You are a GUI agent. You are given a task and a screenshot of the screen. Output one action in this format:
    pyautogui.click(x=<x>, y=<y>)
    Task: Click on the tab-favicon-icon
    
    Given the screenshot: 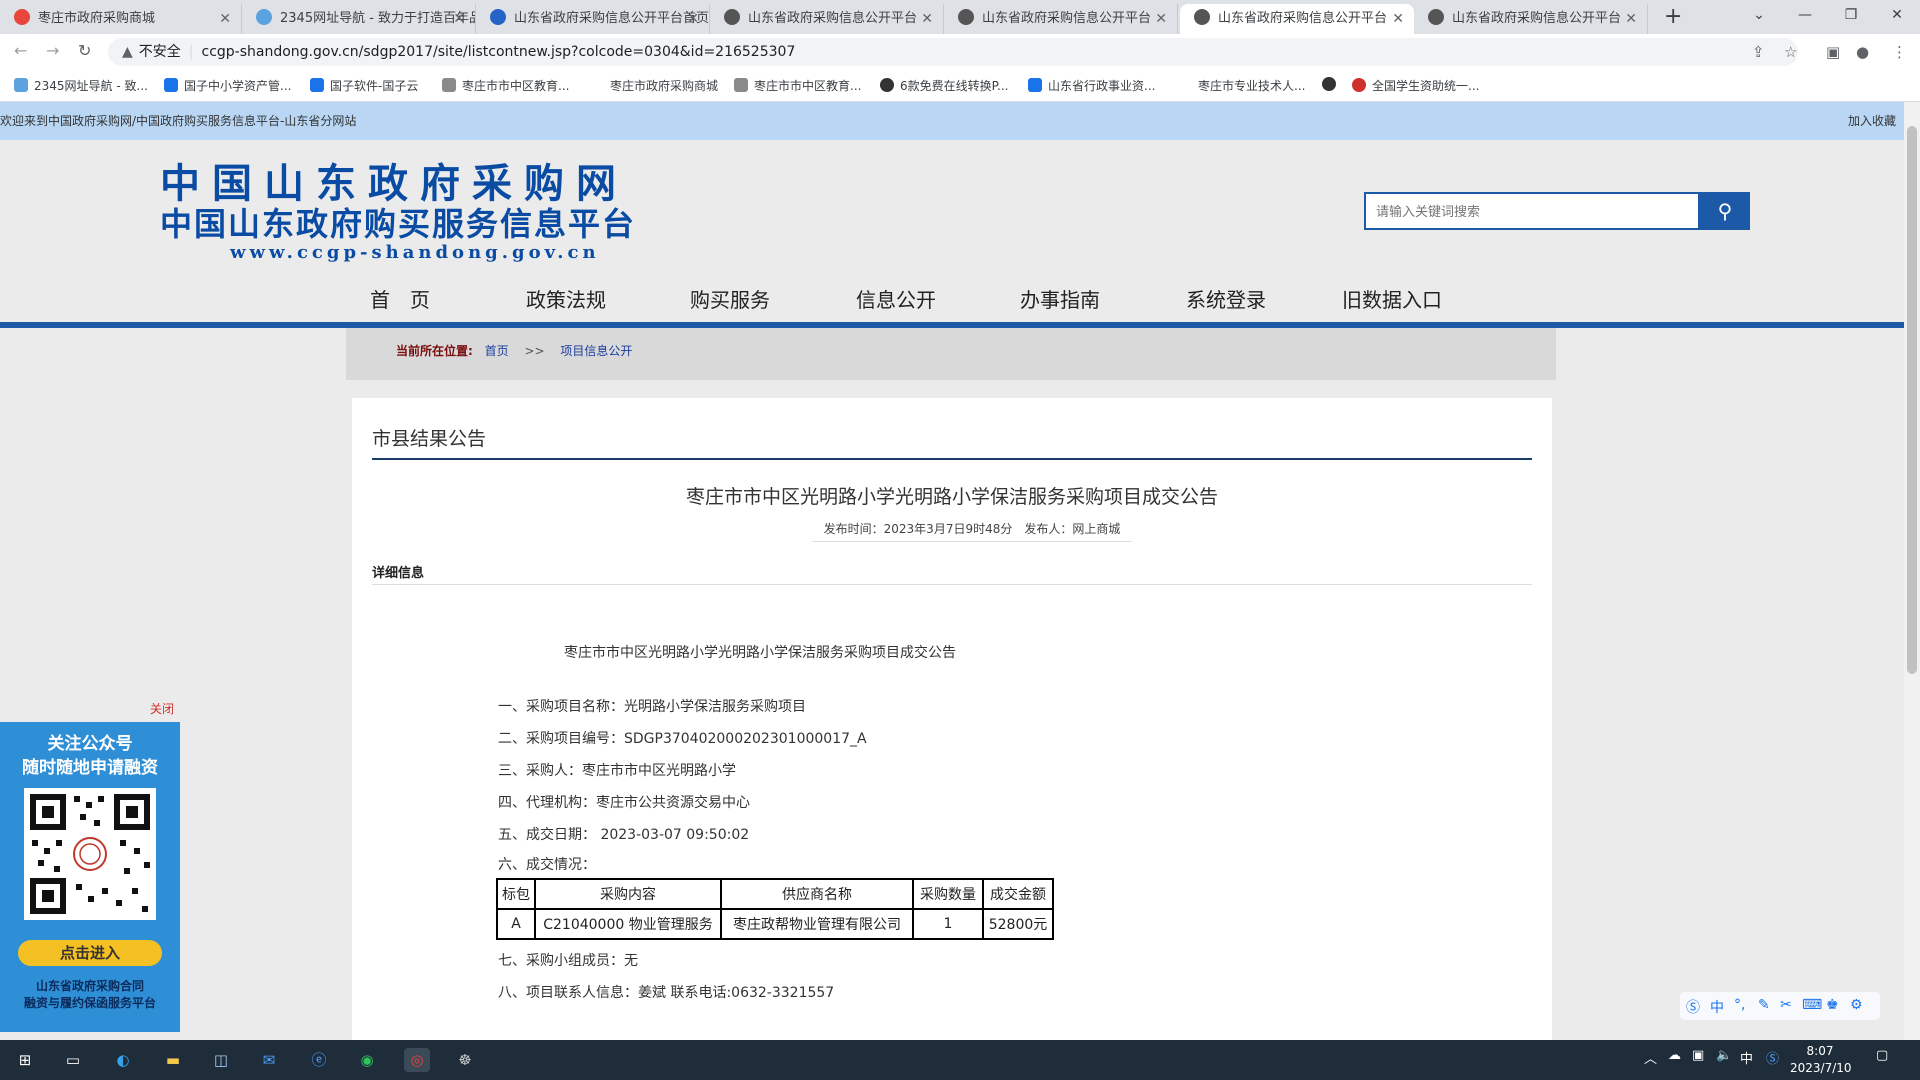 What is the action you would take?
    pyautogui.click(x=966, y=17)
    